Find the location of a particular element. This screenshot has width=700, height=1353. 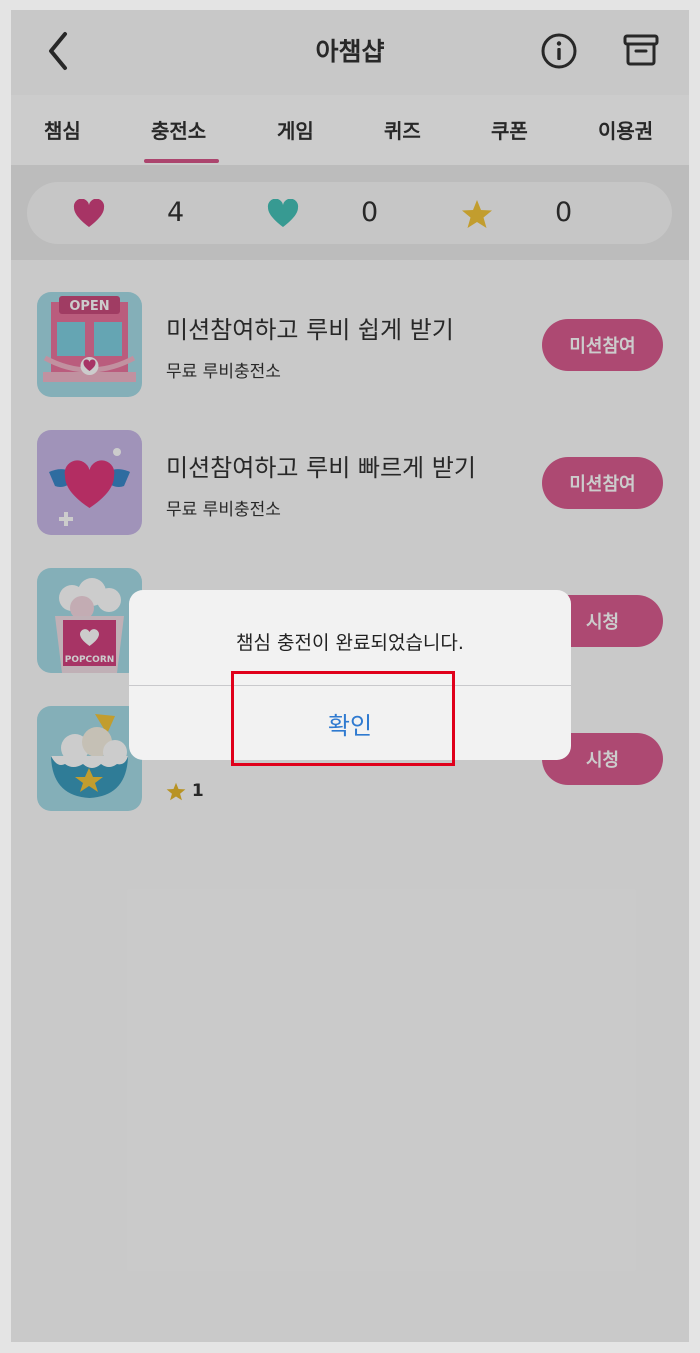

dialog-message: 챔심 충전이 완료되었습니다. is located at coordinates (350, 643).